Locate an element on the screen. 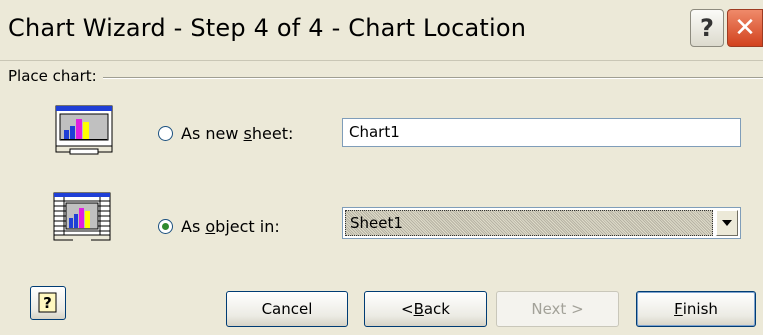 Image resolution: width=763 pixels, height=335 pixels. office-assistant-help-icon: ? is located at coordinates (47, 302).